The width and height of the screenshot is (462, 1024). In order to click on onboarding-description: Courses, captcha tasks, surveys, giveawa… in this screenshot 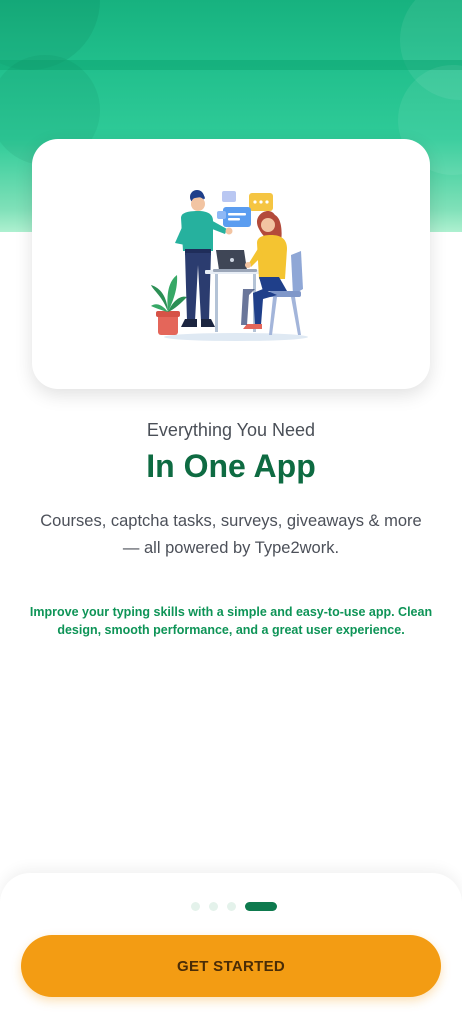, I will do `click(231, 534)`.